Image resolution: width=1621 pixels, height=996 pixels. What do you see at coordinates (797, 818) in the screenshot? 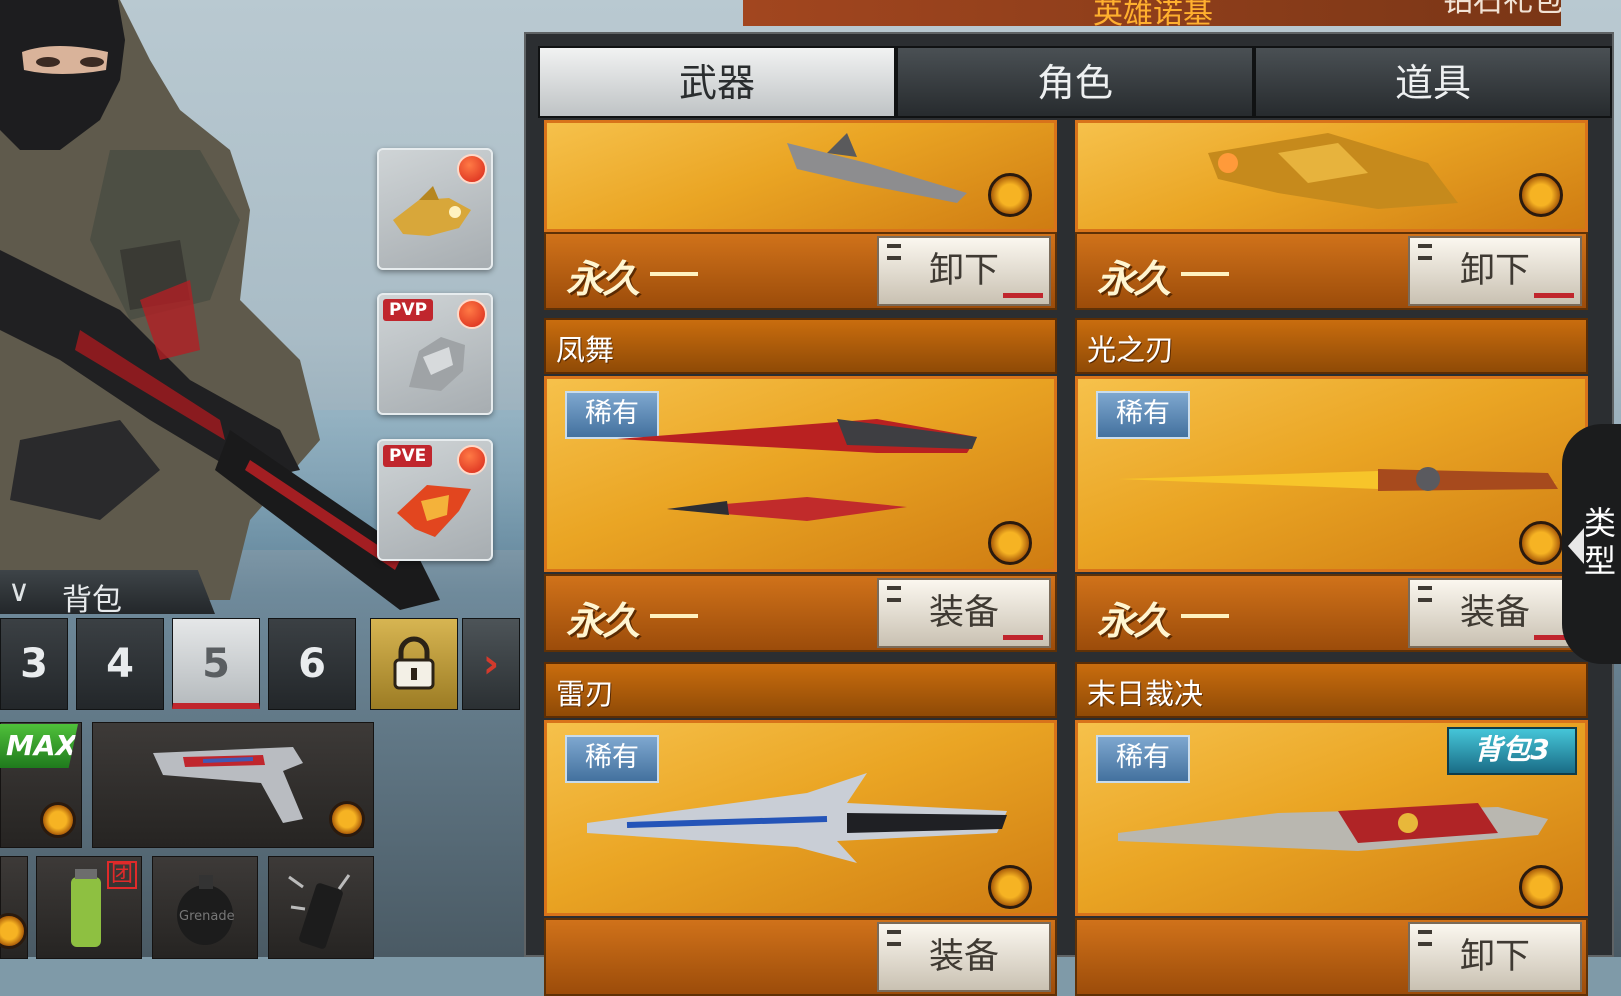
I see `thunder-blade-icon` at bounding box center [797, 818].